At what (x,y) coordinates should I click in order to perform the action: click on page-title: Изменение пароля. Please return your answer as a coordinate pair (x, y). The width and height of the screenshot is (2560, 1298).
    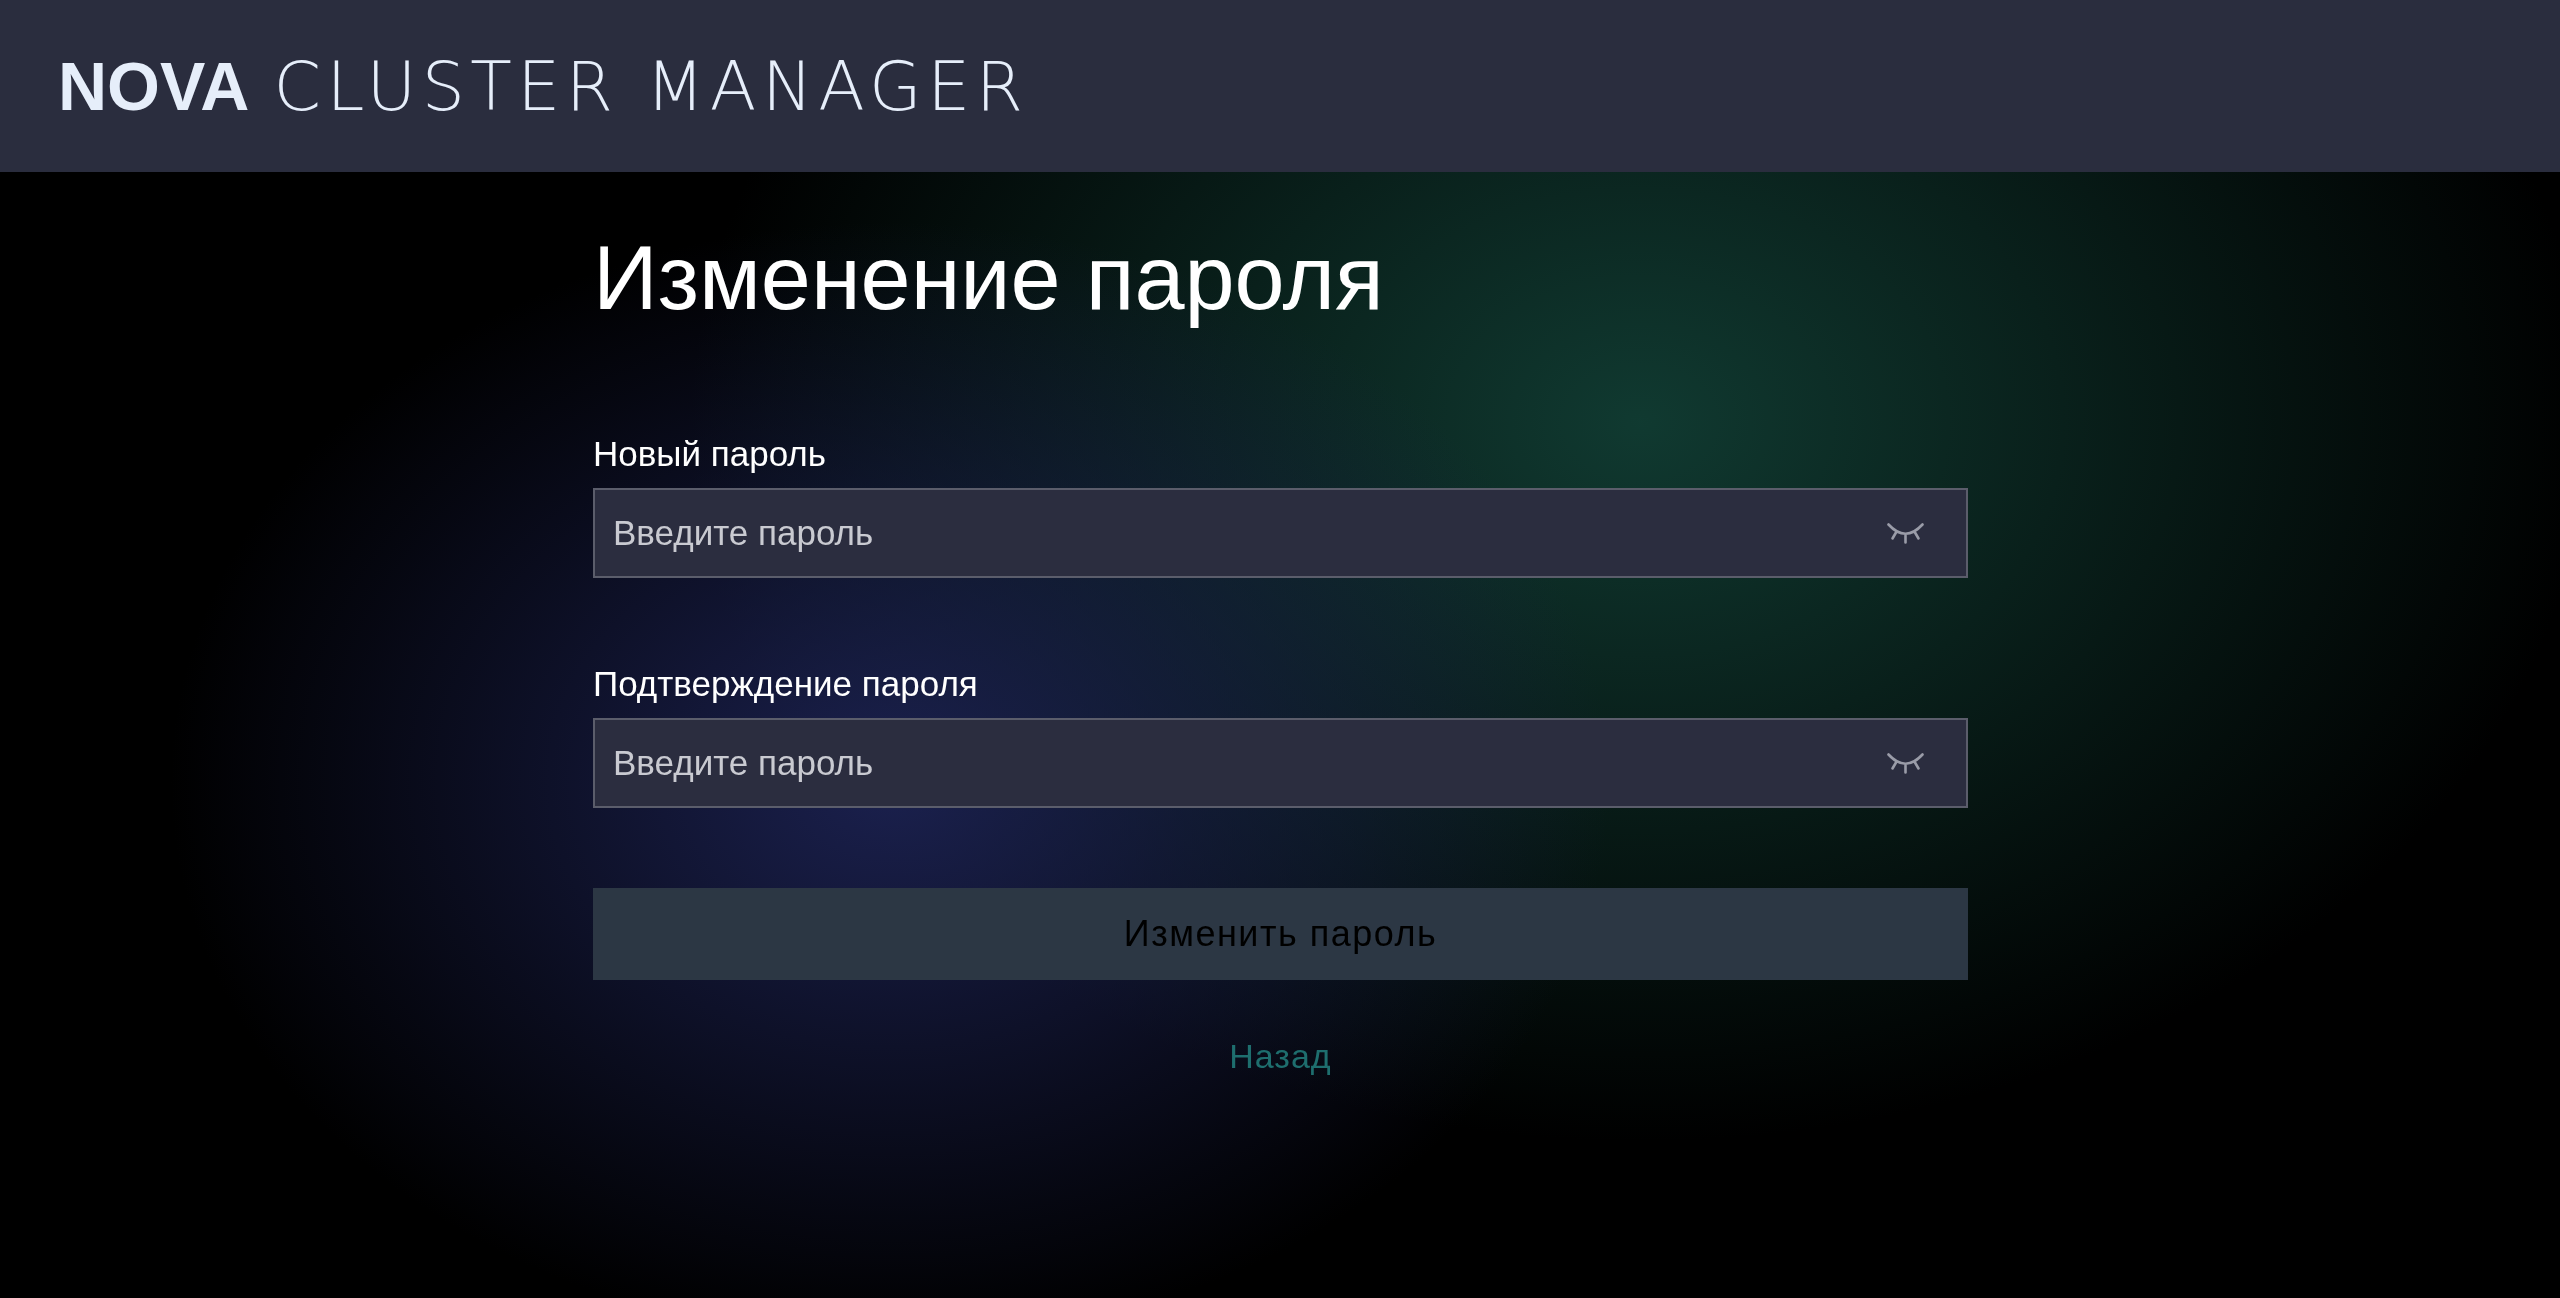
    Looking at the image, I should click on (988, 278).